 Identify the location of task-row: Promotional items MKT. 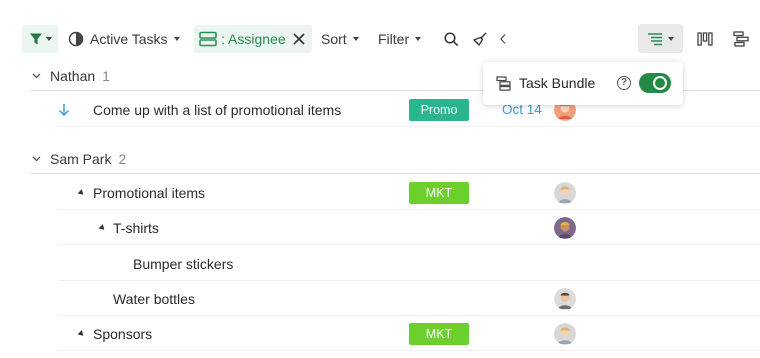
(409, 192).